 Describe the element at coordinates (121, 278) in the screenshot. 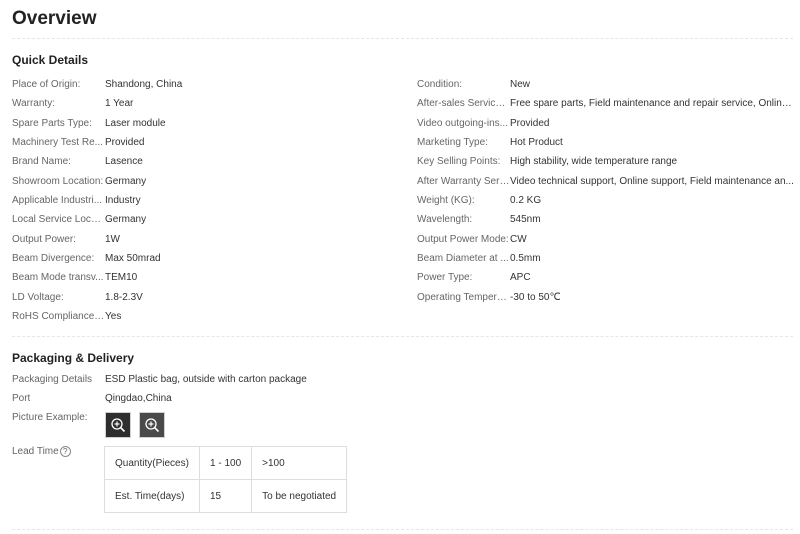

I see `attribute-value: TEM10` at that location.